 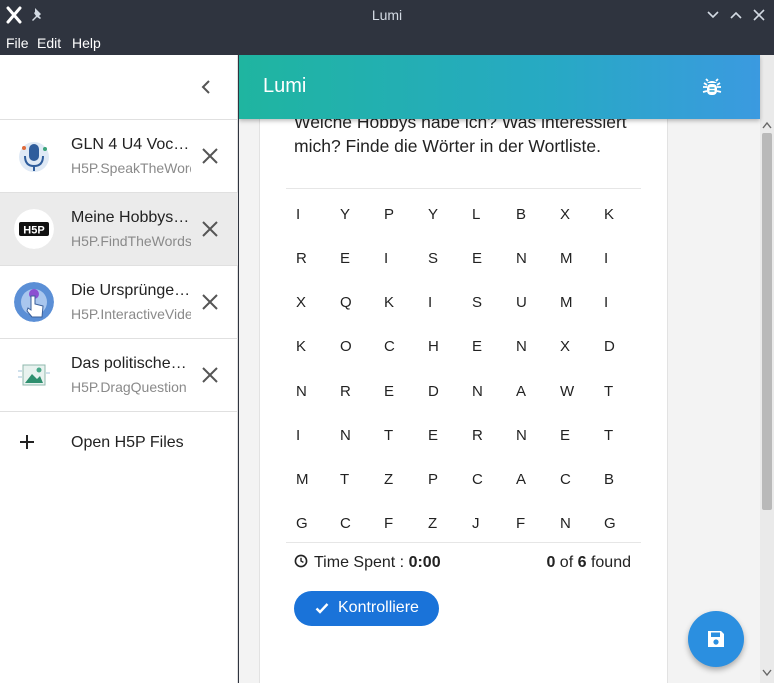 What do you see at coordinates (17, 43) in the screenshot?
I see `menu-file: File` at bounding box center [17, 43].